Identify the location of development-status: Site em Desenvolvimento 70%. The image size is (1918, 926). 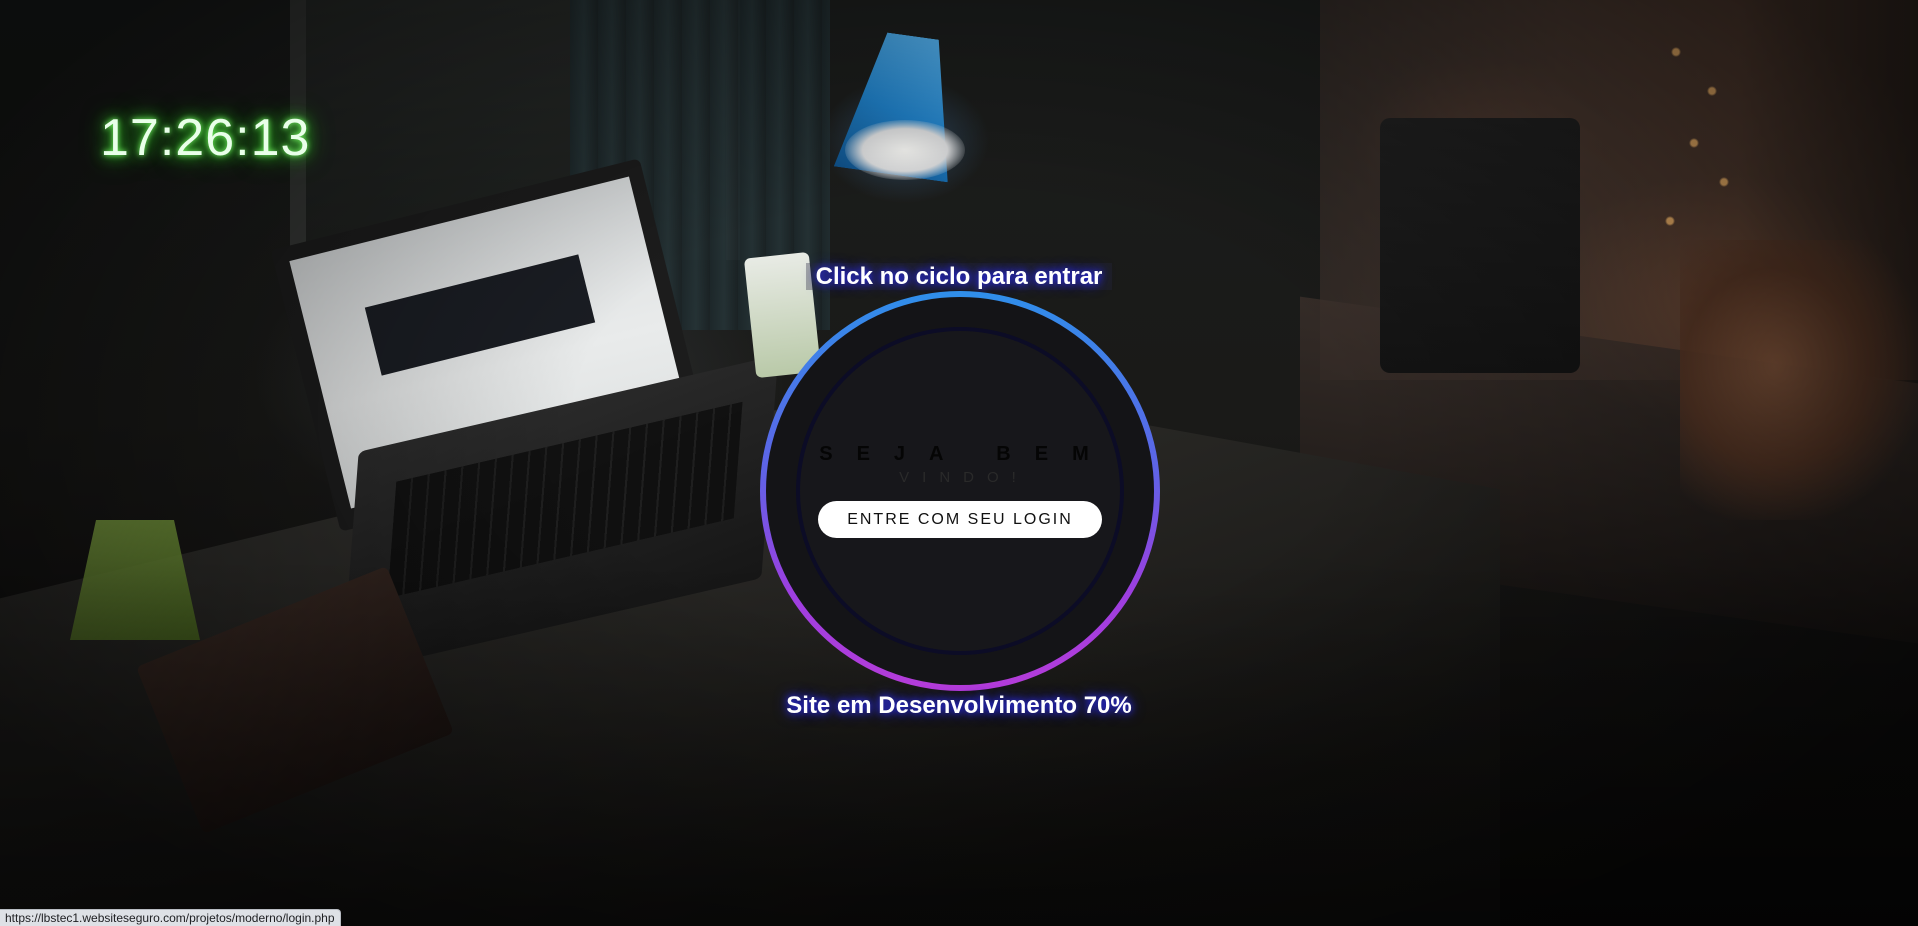
(959, 705).